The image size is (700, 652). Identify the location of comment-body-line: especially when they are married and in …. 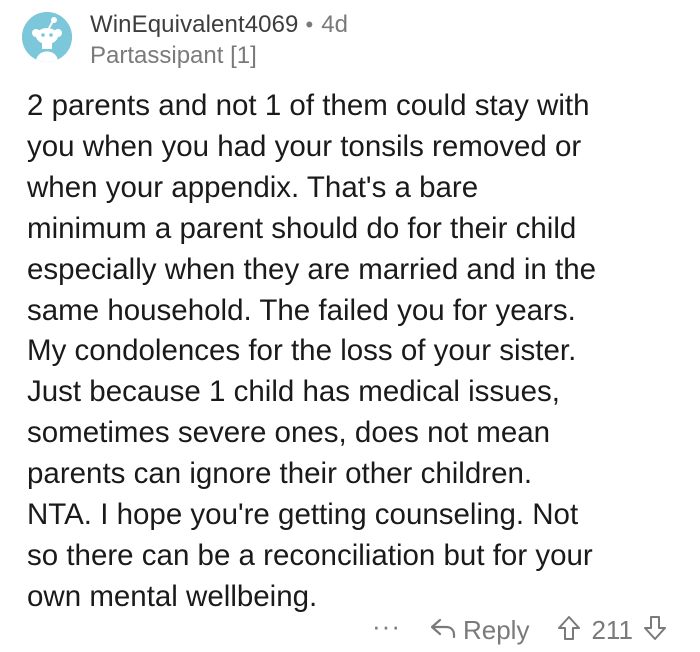
(312, 269).